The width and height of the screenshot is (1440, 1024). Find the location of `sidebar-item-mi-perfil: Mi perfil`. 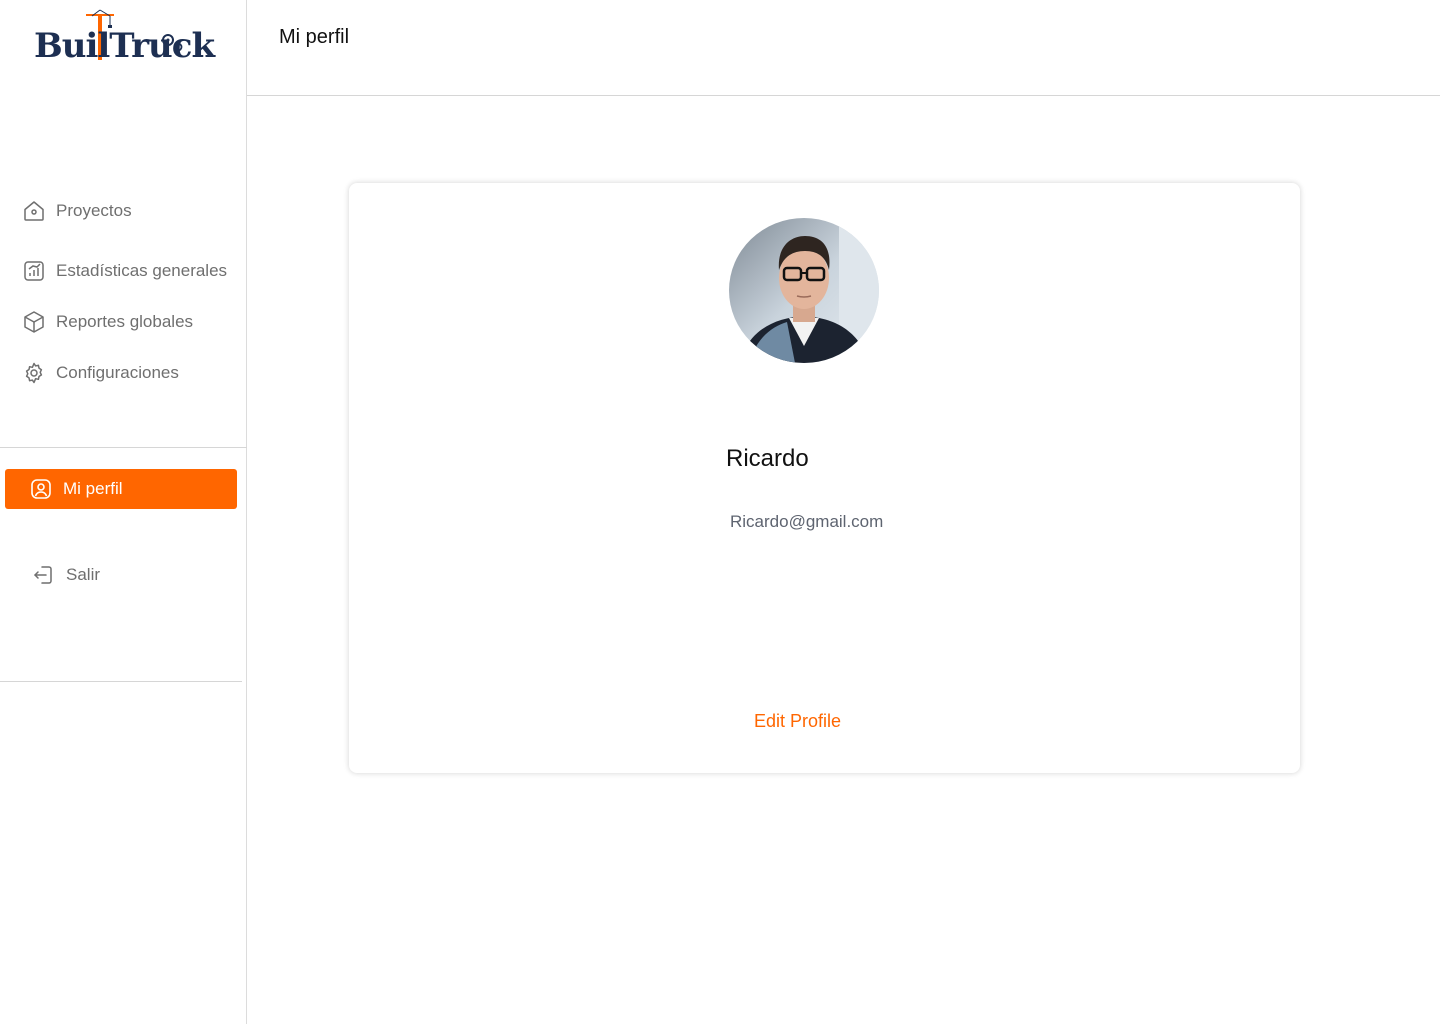

sidebar-item-mi-perfil: Mi perfil is located at coordinates (121, 489).